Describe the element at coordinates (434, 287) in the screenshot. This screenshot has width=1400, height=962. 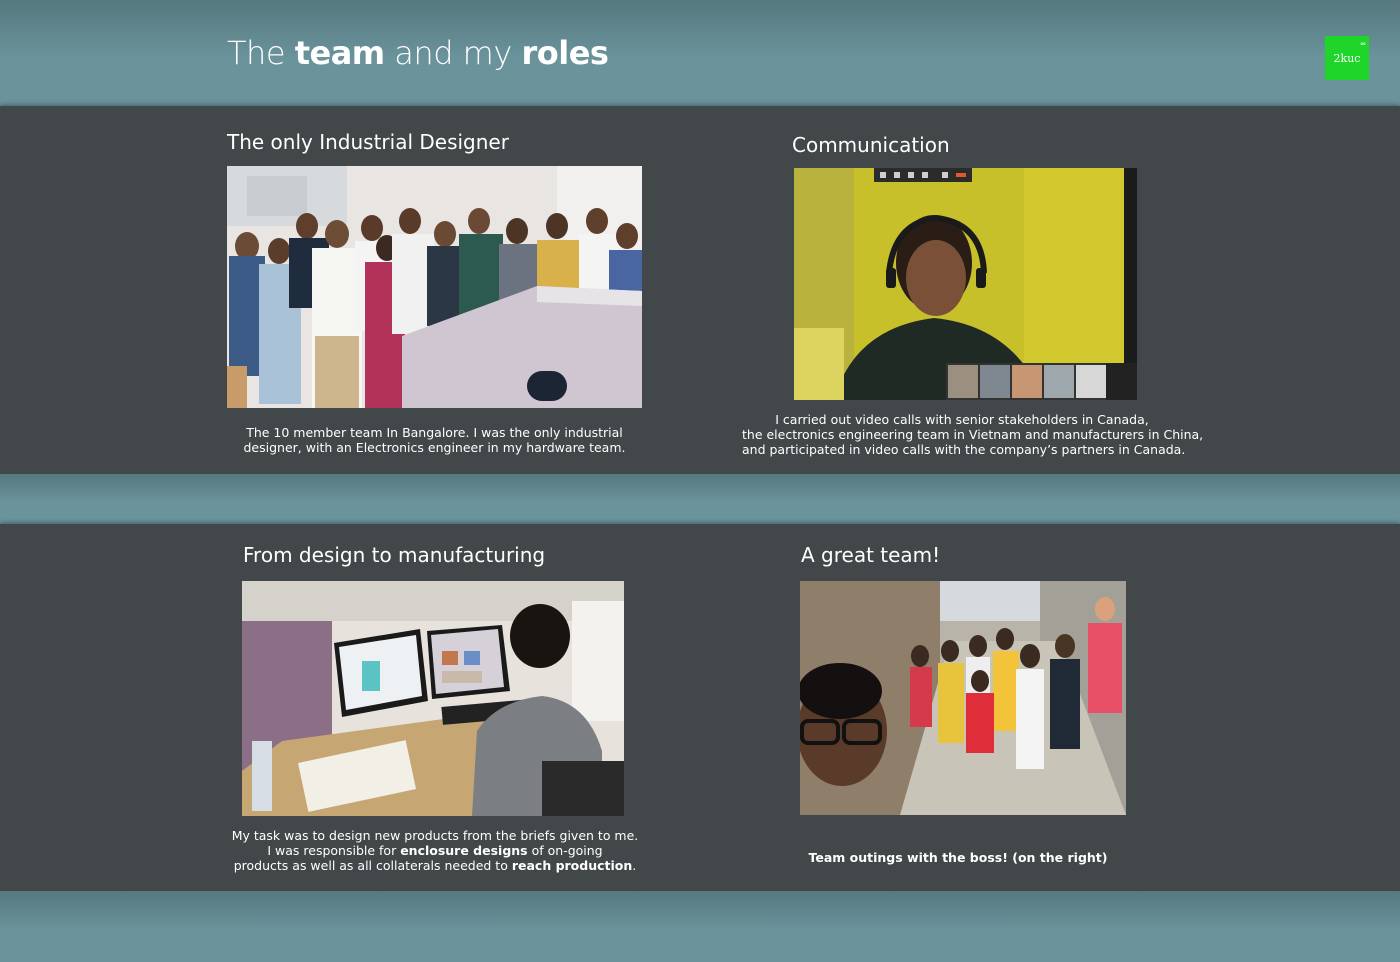
I see `team-office-photo` at that location.